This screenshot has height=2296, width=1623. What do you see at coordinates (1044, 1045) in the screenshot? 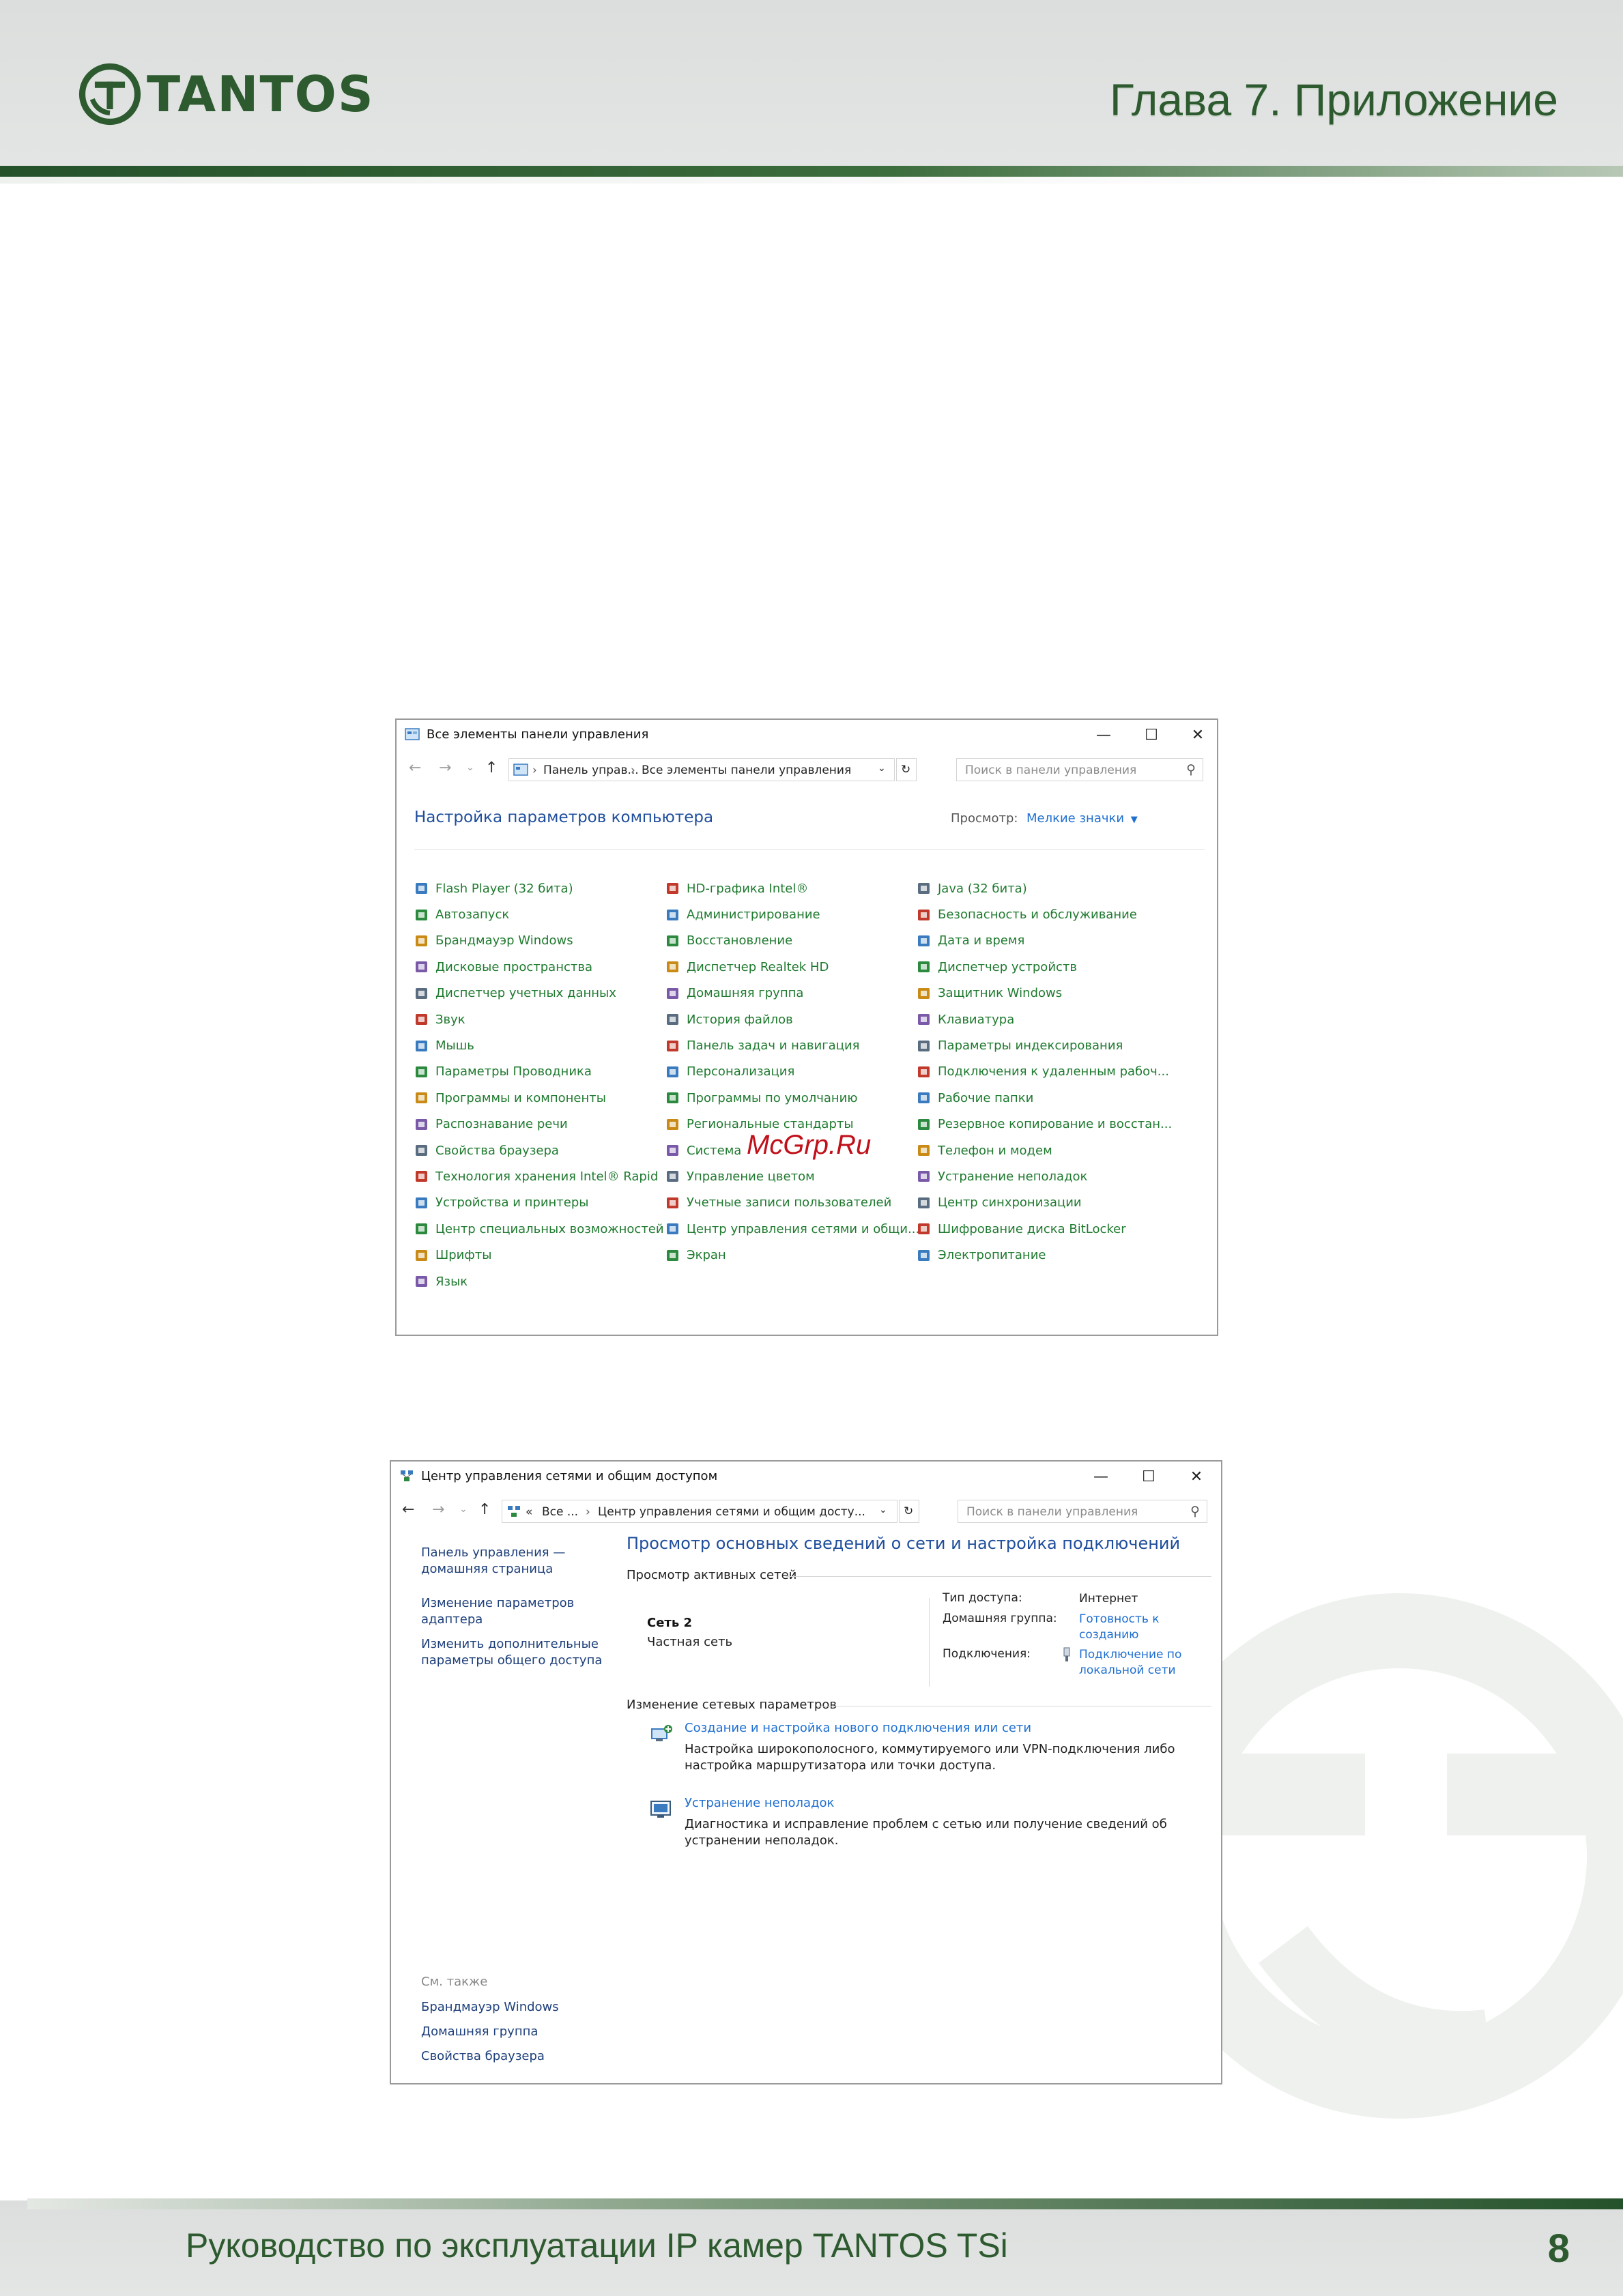
I see `cp-item: Параметры индексирования` at bounding box center [1044, 1045].